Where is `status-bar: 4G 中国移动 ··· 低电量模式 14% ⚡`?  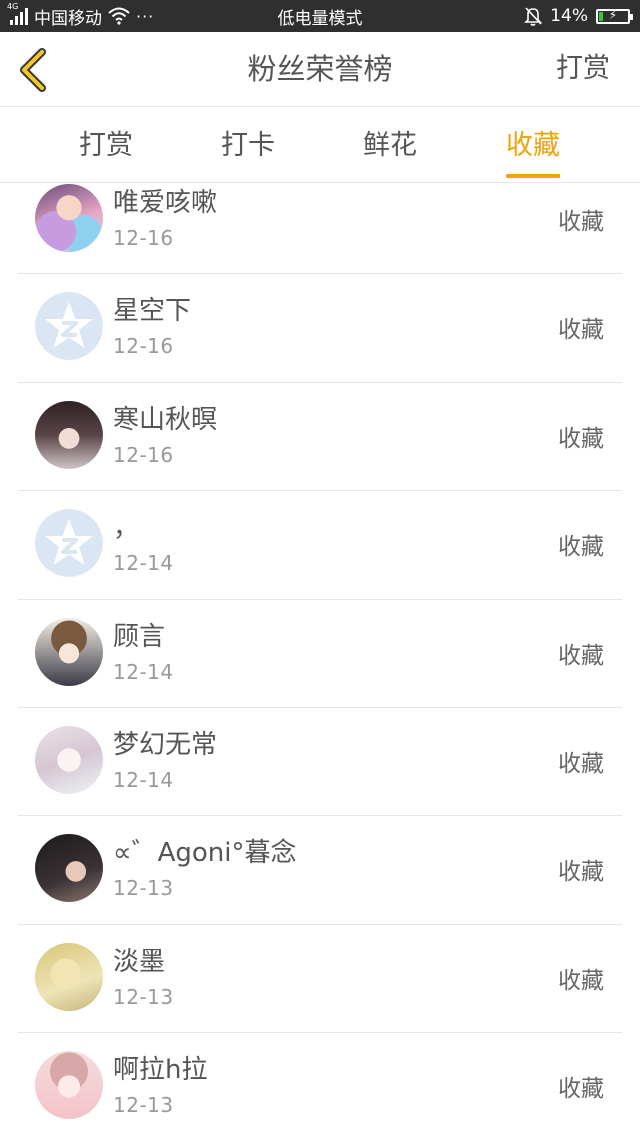 status-bar: 4G 中国移动 ··· 低电量模式 14% ⚡ is located at coordinates (320, 16).